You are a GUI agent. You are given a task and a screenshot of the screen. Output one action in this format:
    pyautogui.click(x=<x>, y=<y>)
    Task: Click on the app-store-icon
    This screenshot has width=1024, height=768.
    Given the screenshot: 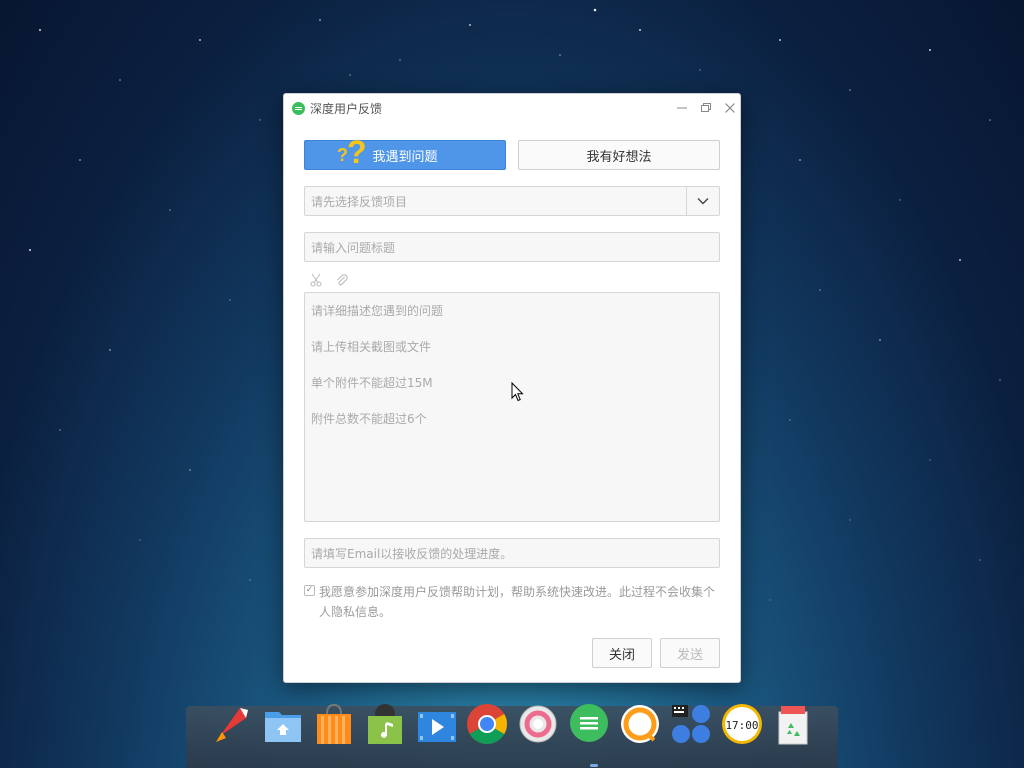 What is the action you would take?
    pyautogui.click(x=334, y=724)
    